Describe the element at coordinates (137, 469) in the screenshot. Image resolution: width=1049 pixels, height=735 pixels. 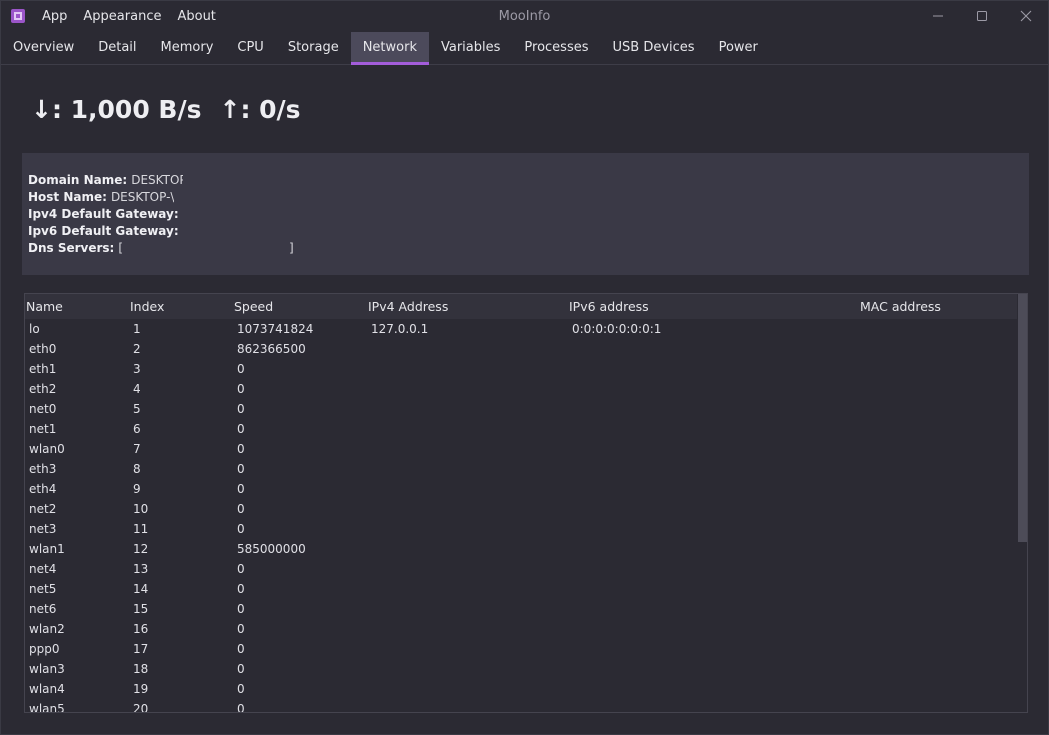
I see `cell-index: 8` at that location.